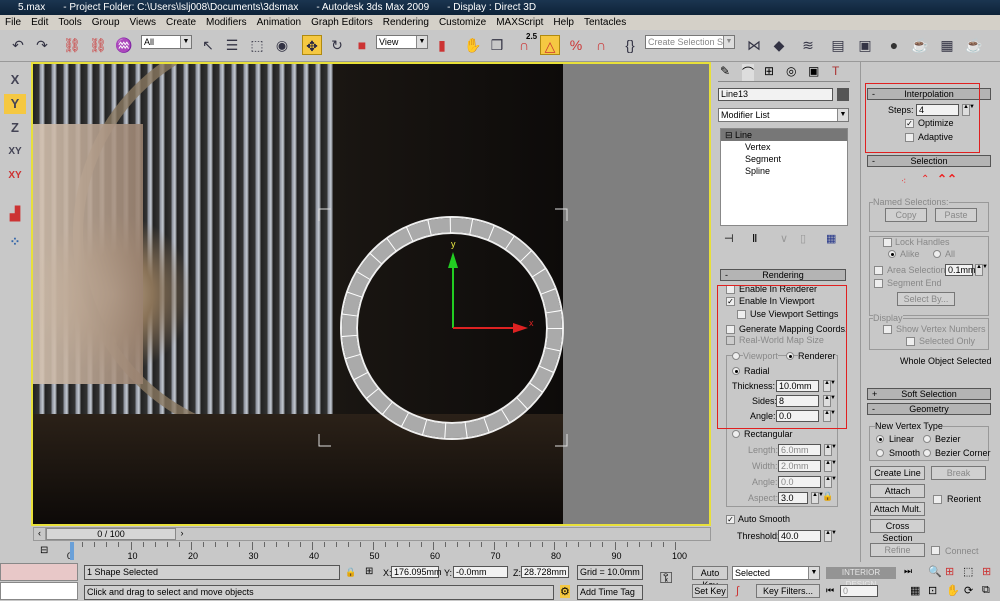 The width and height of the screenshot is (1000, 601). I want to click on set-key-button: Set Key, so click(710, 591).